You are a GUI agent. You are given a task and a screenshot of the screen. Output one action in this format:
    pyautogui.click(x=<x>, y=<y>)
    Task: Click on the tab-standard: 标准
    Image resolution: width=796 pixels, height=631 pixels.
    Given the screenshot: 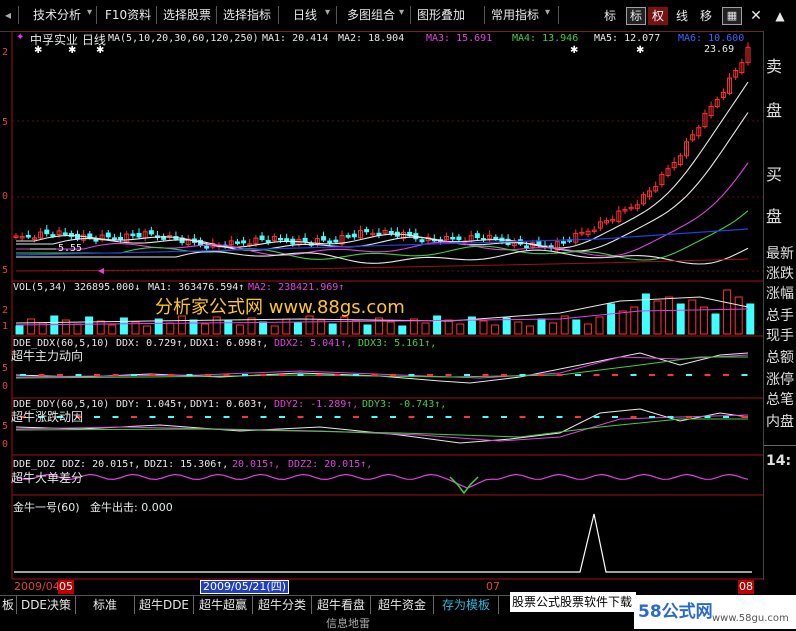 What is the action you would take?
    pyautogui.click(x=105, y=605)
    